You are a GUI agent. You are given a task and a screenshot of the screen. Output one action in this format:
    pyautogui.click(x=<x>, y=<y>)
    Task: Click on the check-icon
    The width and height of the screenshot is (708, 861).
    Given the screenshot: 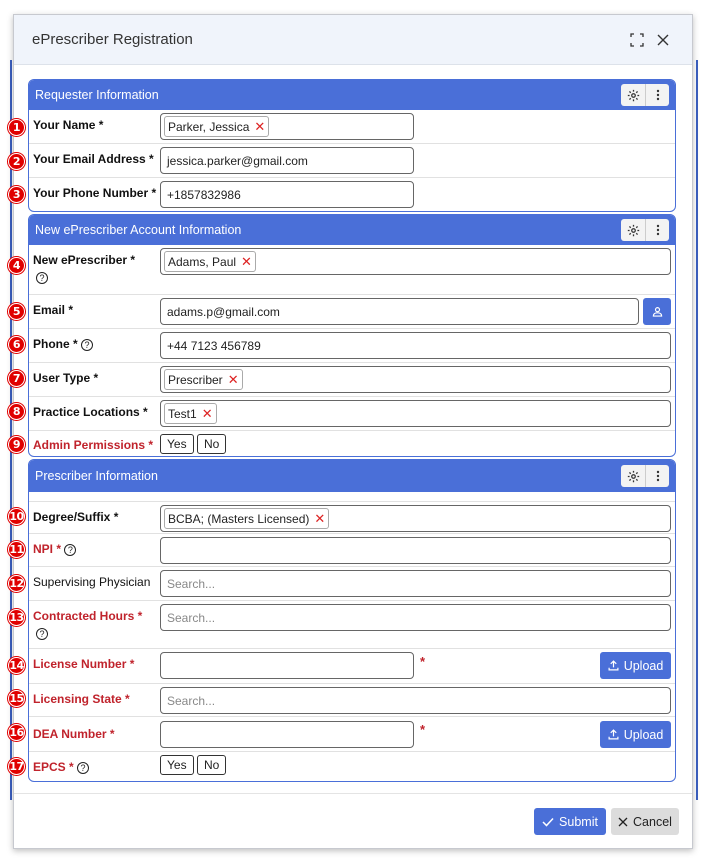 What is the action you would take?
    pyautogui.click(x=548, y=822)
    